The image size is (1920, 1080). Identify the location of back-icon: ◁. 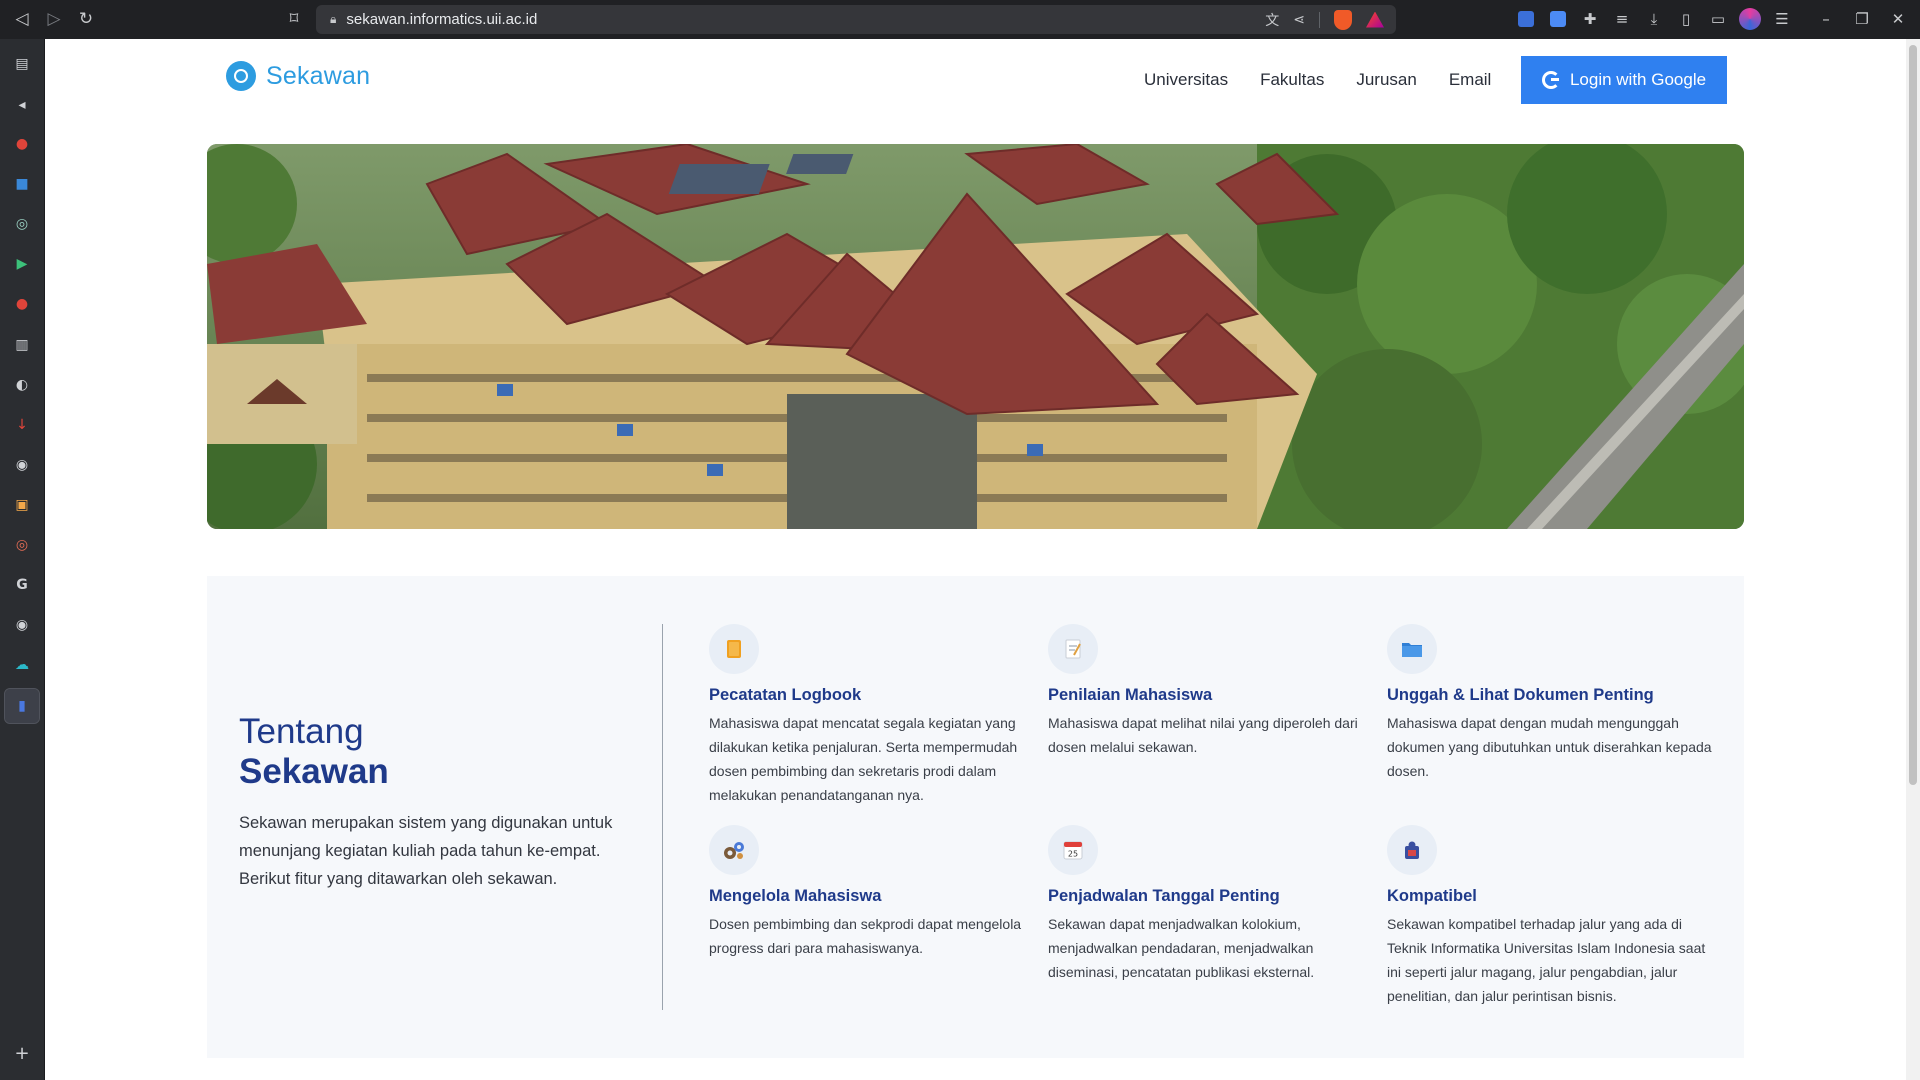
(22, 19).